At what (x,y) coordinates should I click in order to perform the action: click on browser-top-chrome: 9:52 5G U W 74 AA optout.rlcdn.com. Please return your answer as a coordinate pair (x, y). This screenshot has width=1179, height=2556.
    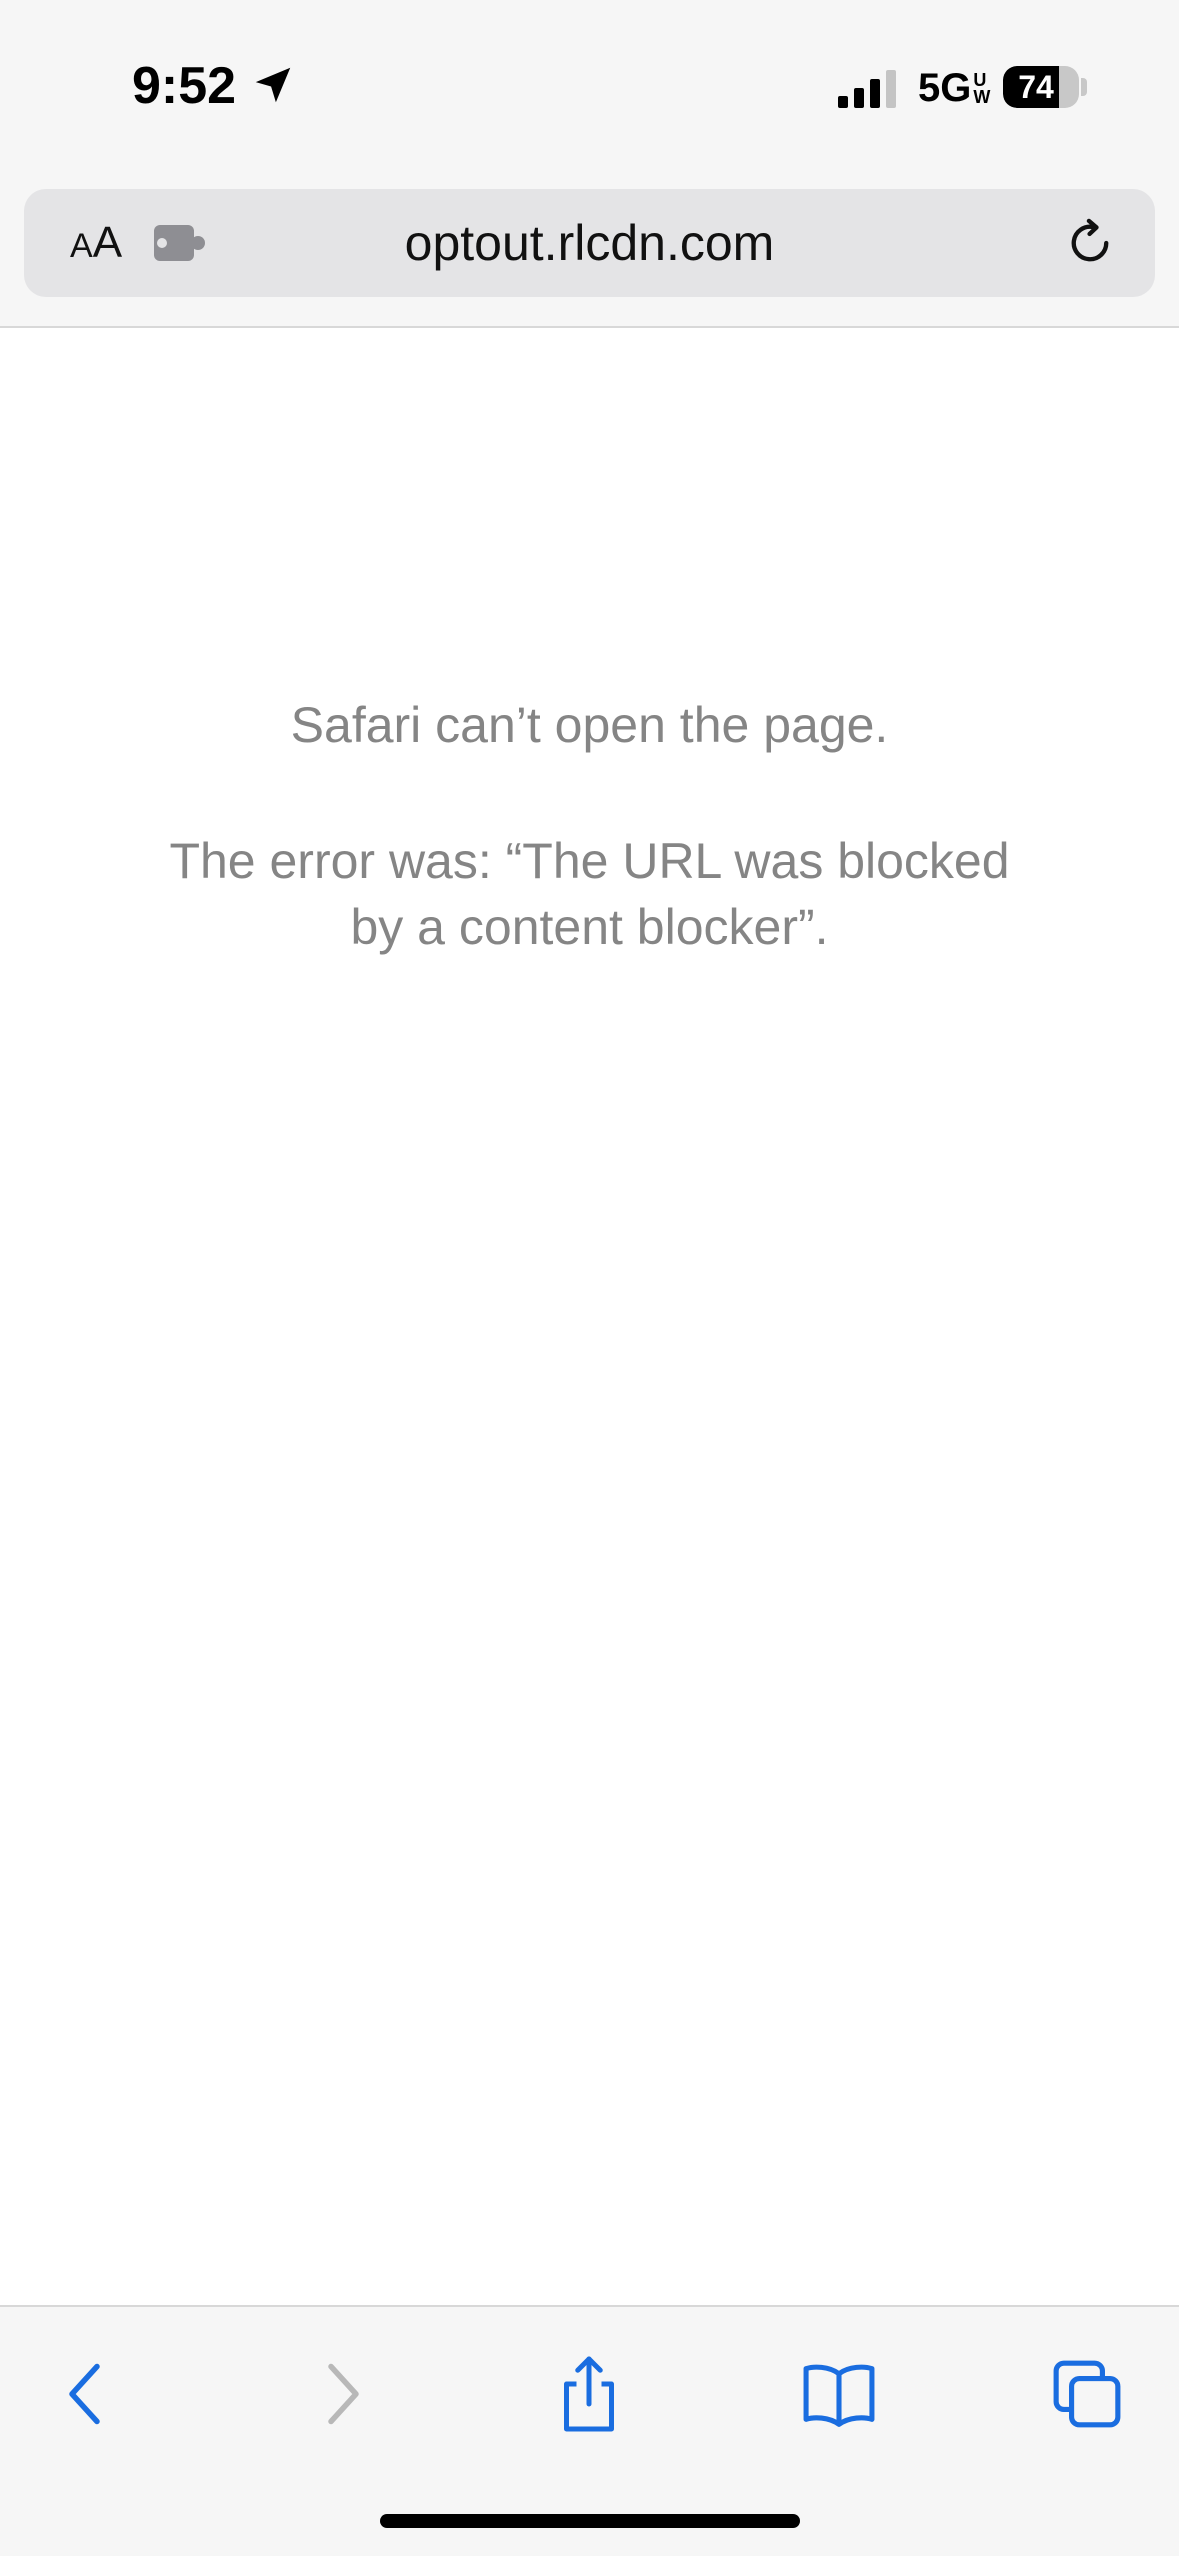
    Looking at the image, I should click on (589, 164).